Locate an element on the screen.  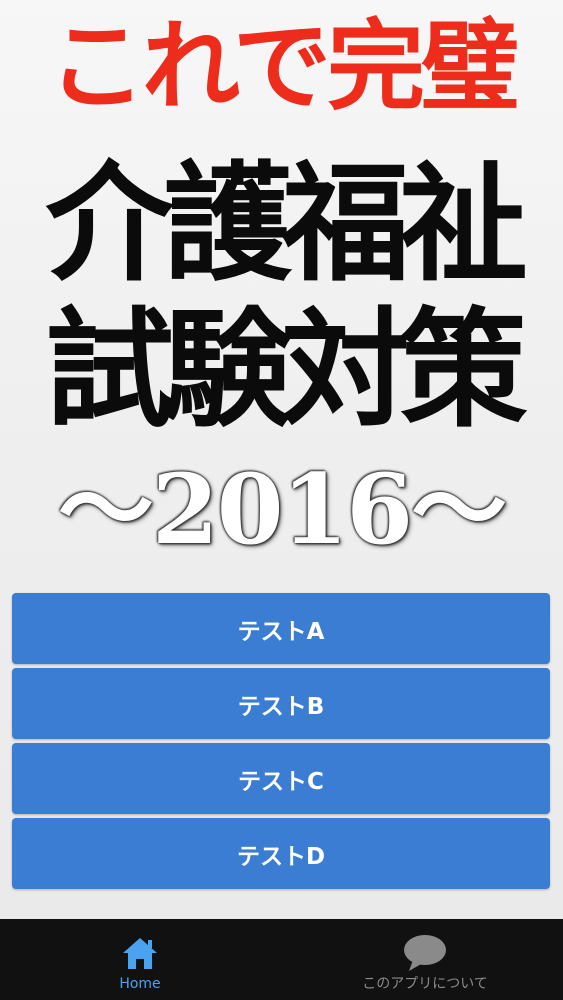
tab-home: Home is located at coordinates (140, 959).